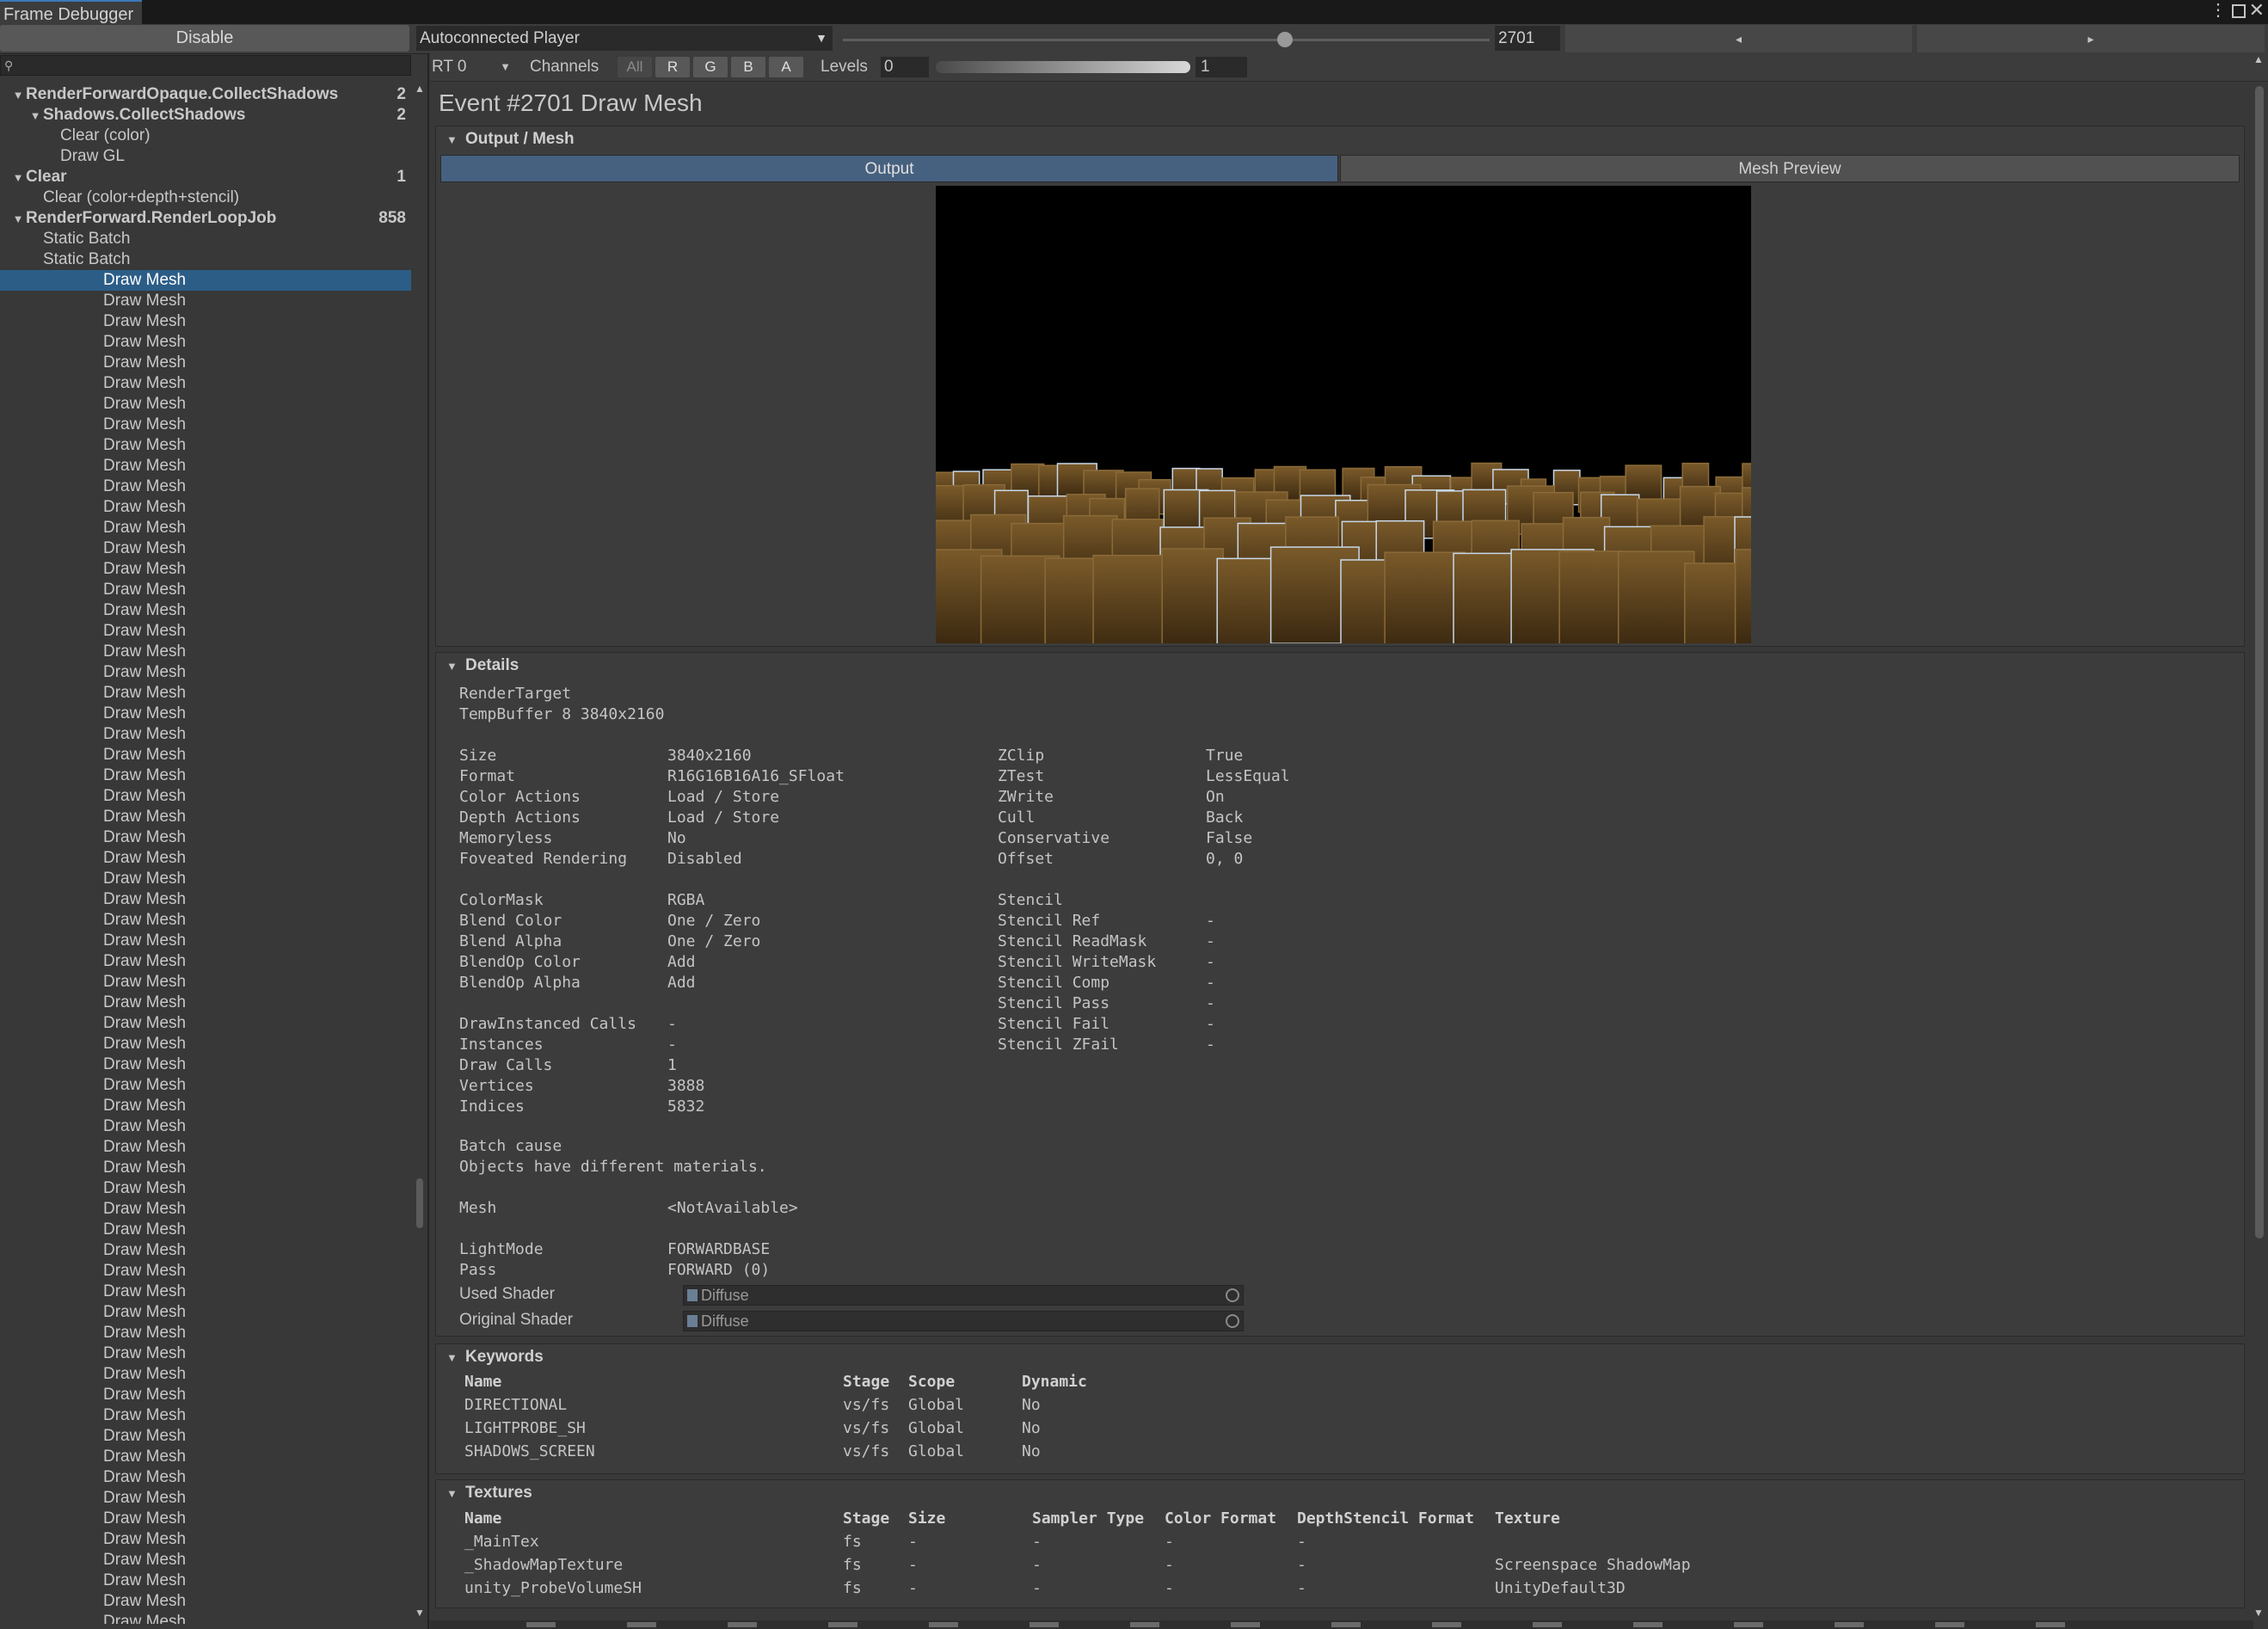  I want to click on channel-r-button: R, so click(673, 67).